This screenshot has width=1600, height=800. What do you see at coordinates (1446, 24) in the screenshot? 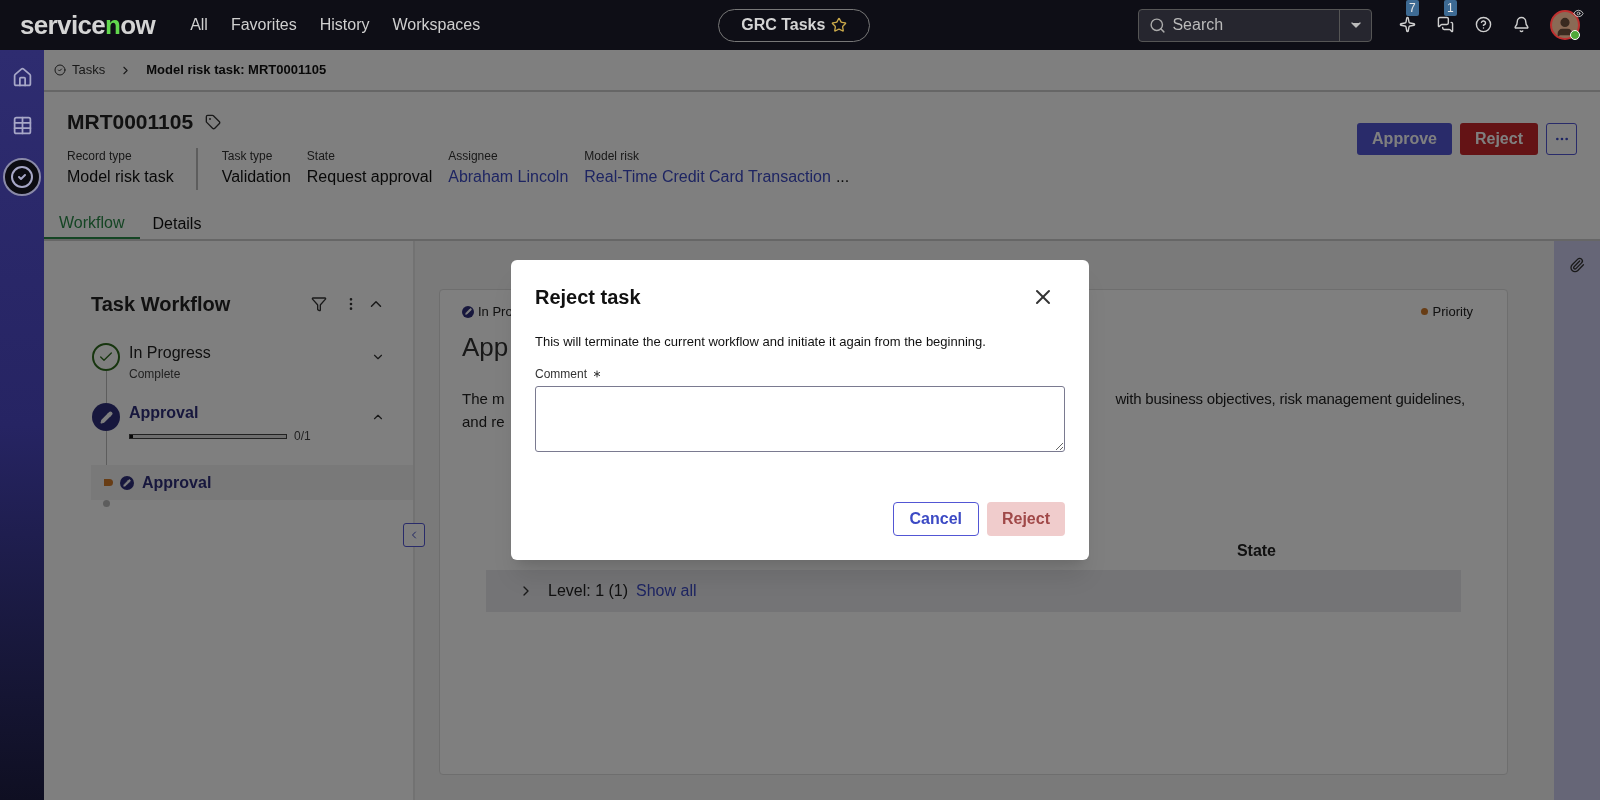
I see `chat-icon` at bounding box center [1446, 24].